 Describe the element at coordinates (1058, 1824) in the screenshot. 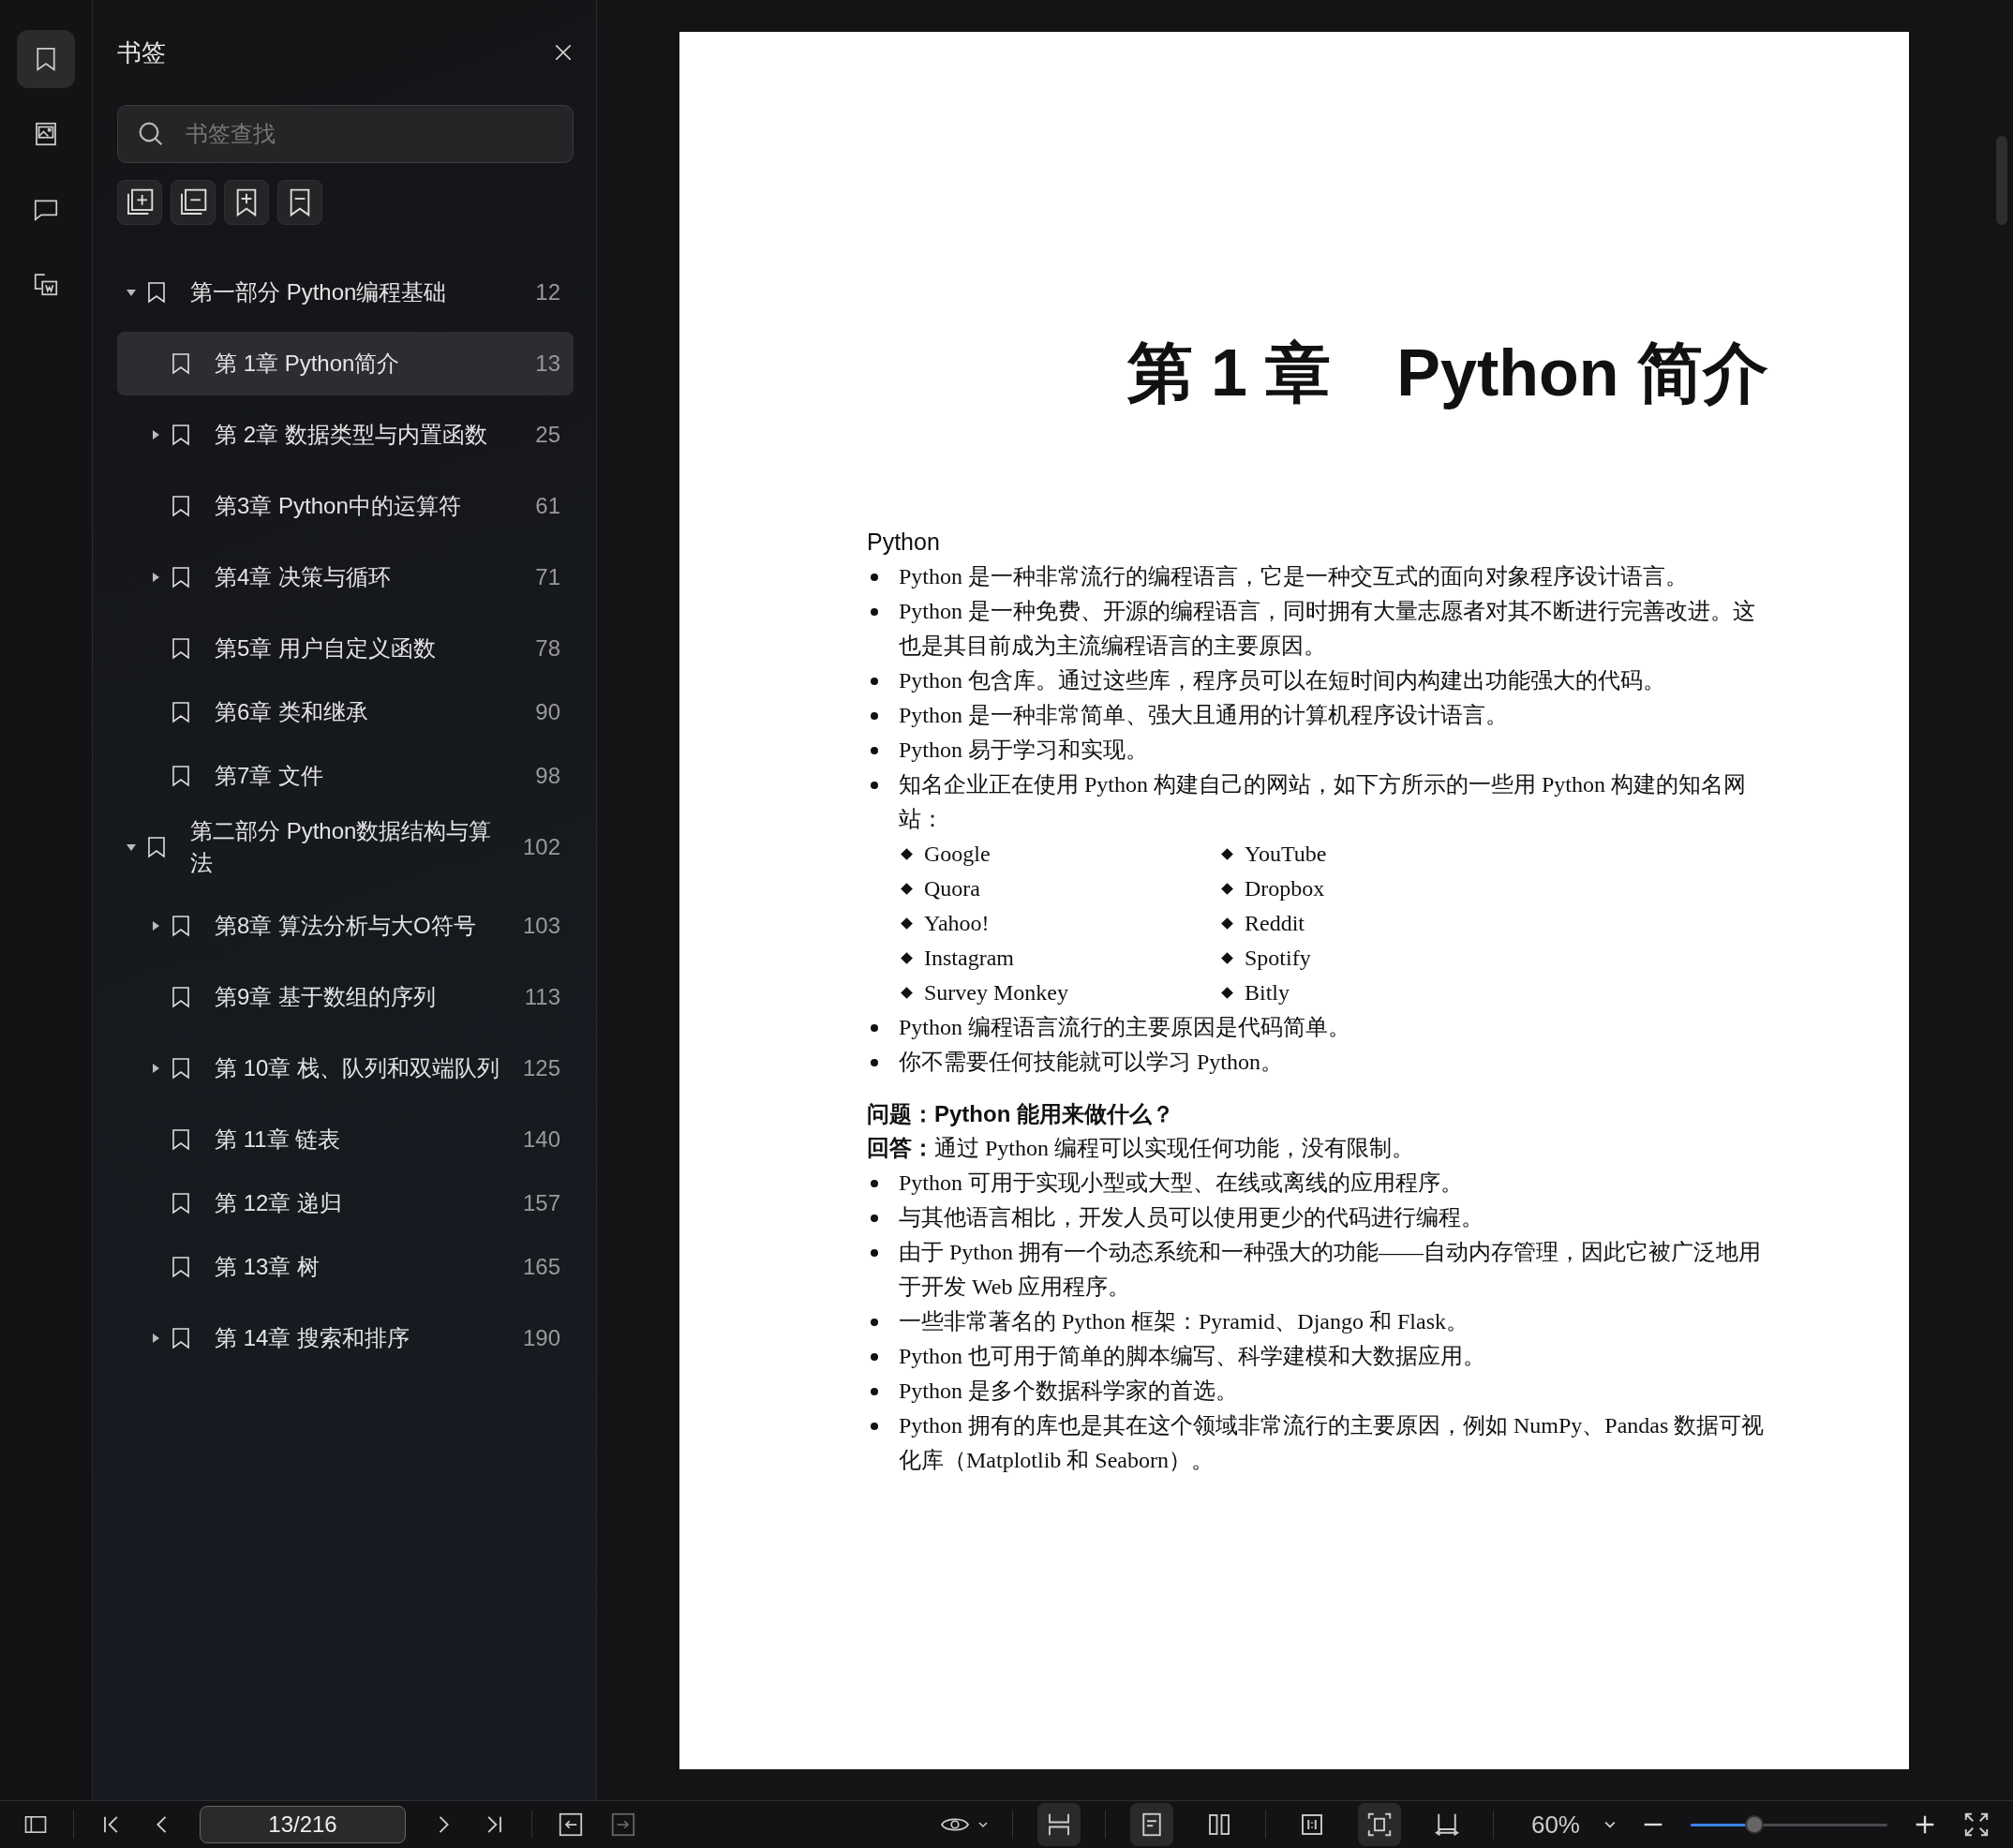

I see `continuous-scroll-button` at that location.